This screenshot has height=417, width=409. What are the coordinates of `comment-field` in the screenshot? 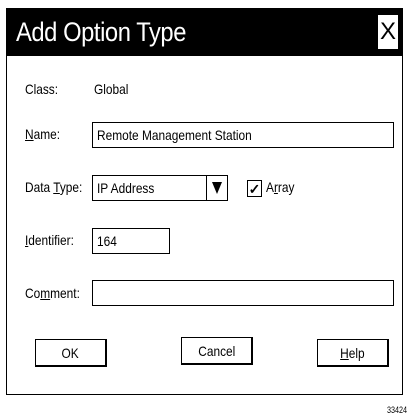 It's located at (243, 293).